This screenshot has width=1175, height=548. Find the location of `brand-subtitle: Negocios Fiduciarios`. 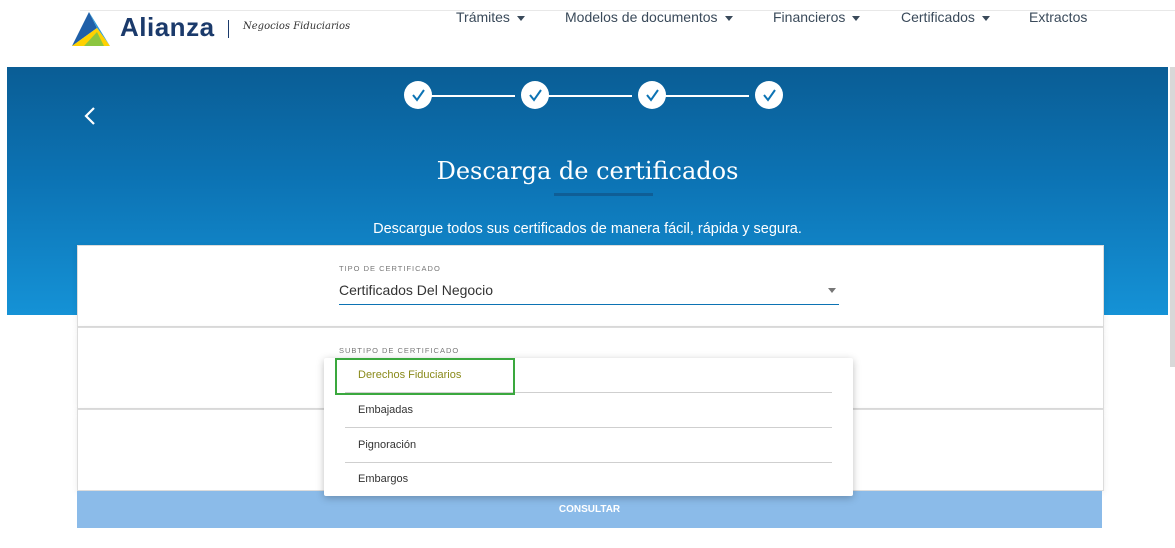

brand-subtitle: Negocios Fiduciarios is located at coordinates (297, 26).